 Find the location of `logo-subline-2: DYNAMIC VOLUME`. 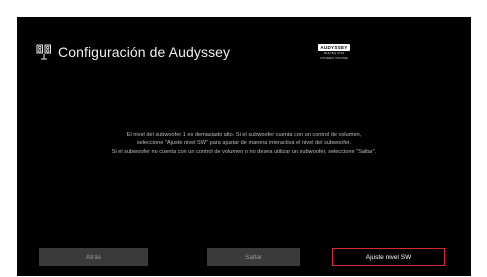

logo-subline-2: DYNAMIC VOLUME is located at coordinates (334, 57).